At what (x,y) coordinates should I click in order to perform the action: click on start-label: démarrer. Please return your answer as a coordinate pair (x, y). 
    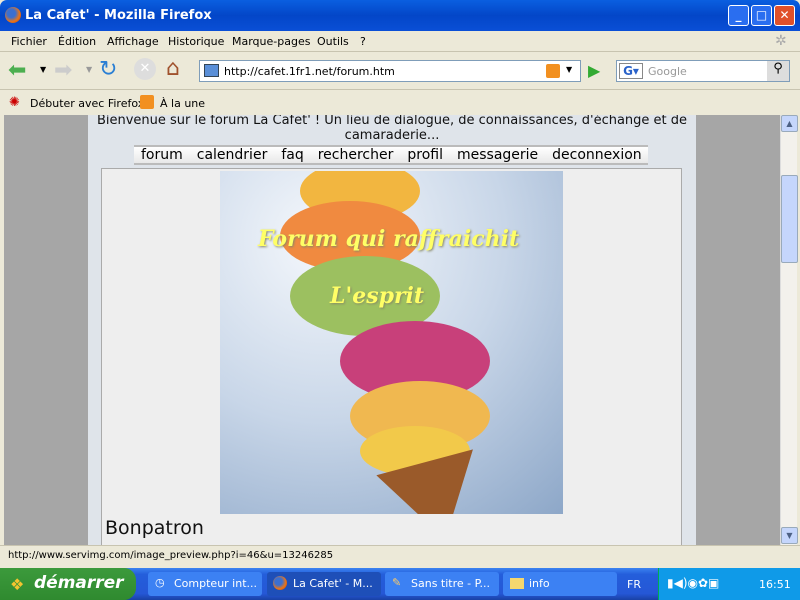
    Looking at the image, I should click on (79, 583).